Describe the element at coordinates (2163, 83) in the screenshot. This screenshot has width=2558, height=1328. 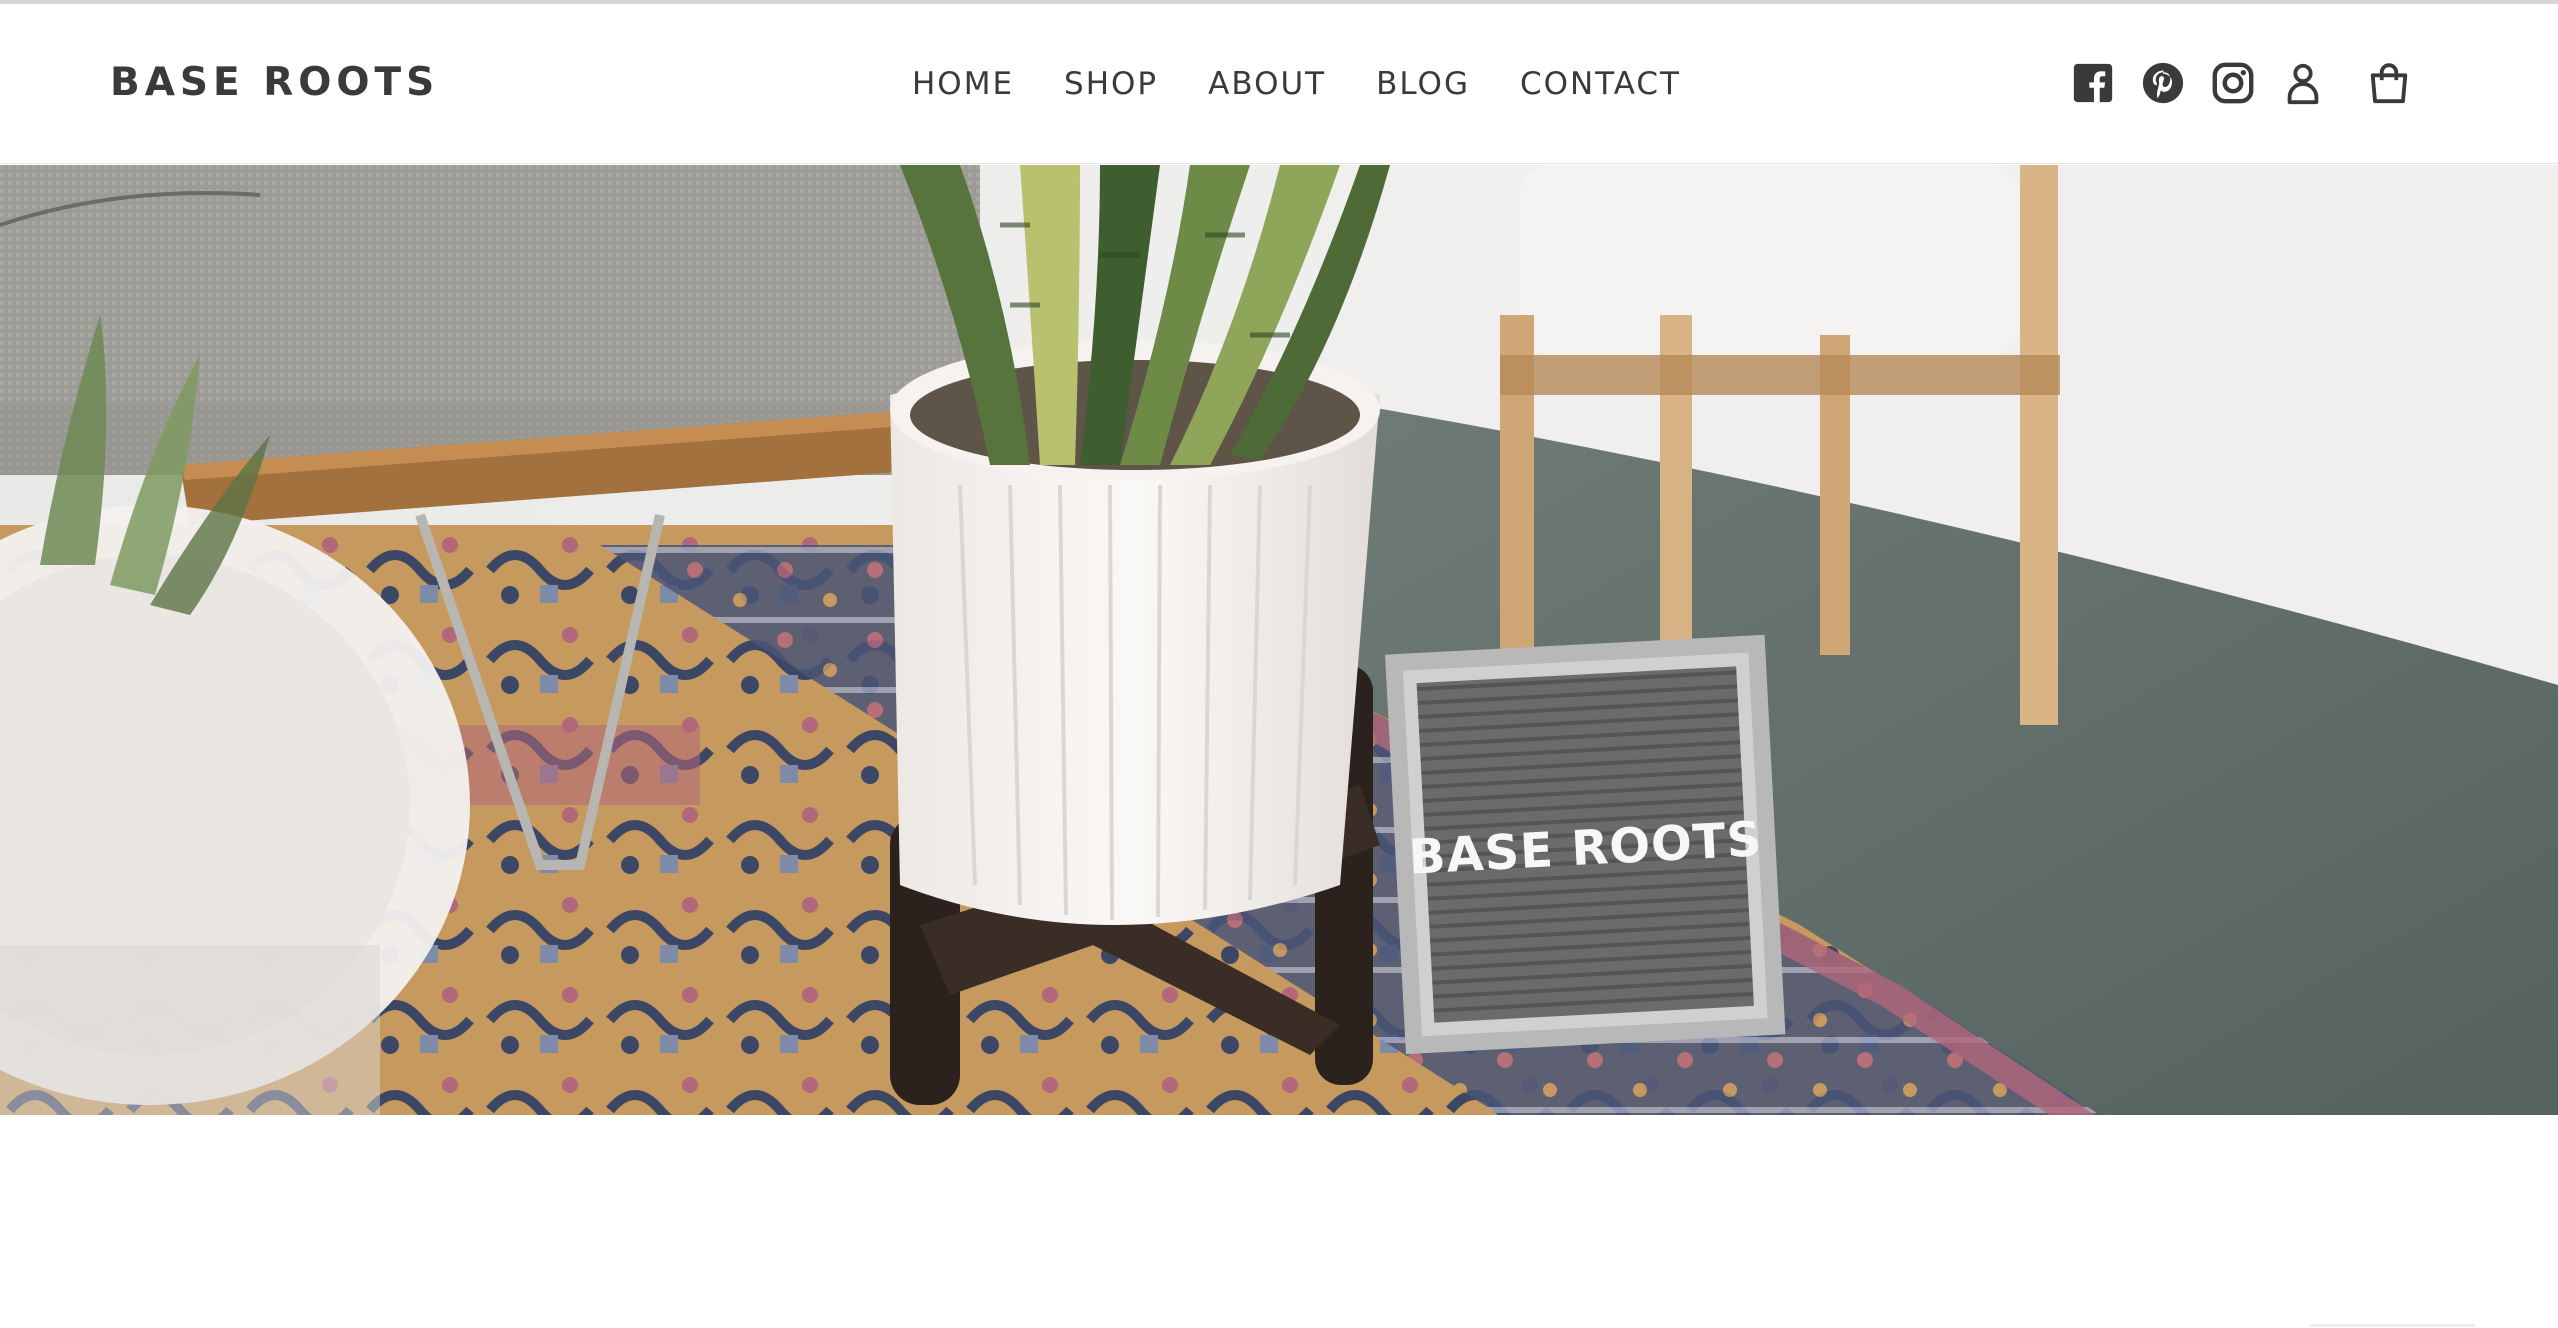
I see `pinterest-icon` at that location.